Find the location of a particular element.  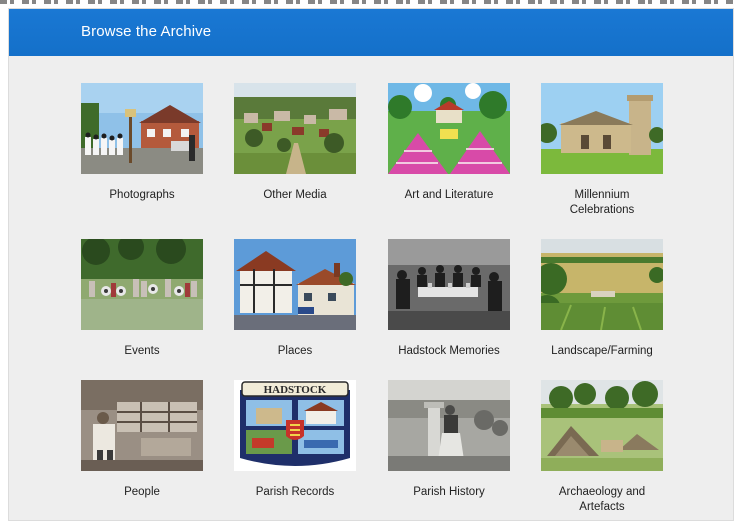

category-label: Parish History is located at coordinates (449, 492).